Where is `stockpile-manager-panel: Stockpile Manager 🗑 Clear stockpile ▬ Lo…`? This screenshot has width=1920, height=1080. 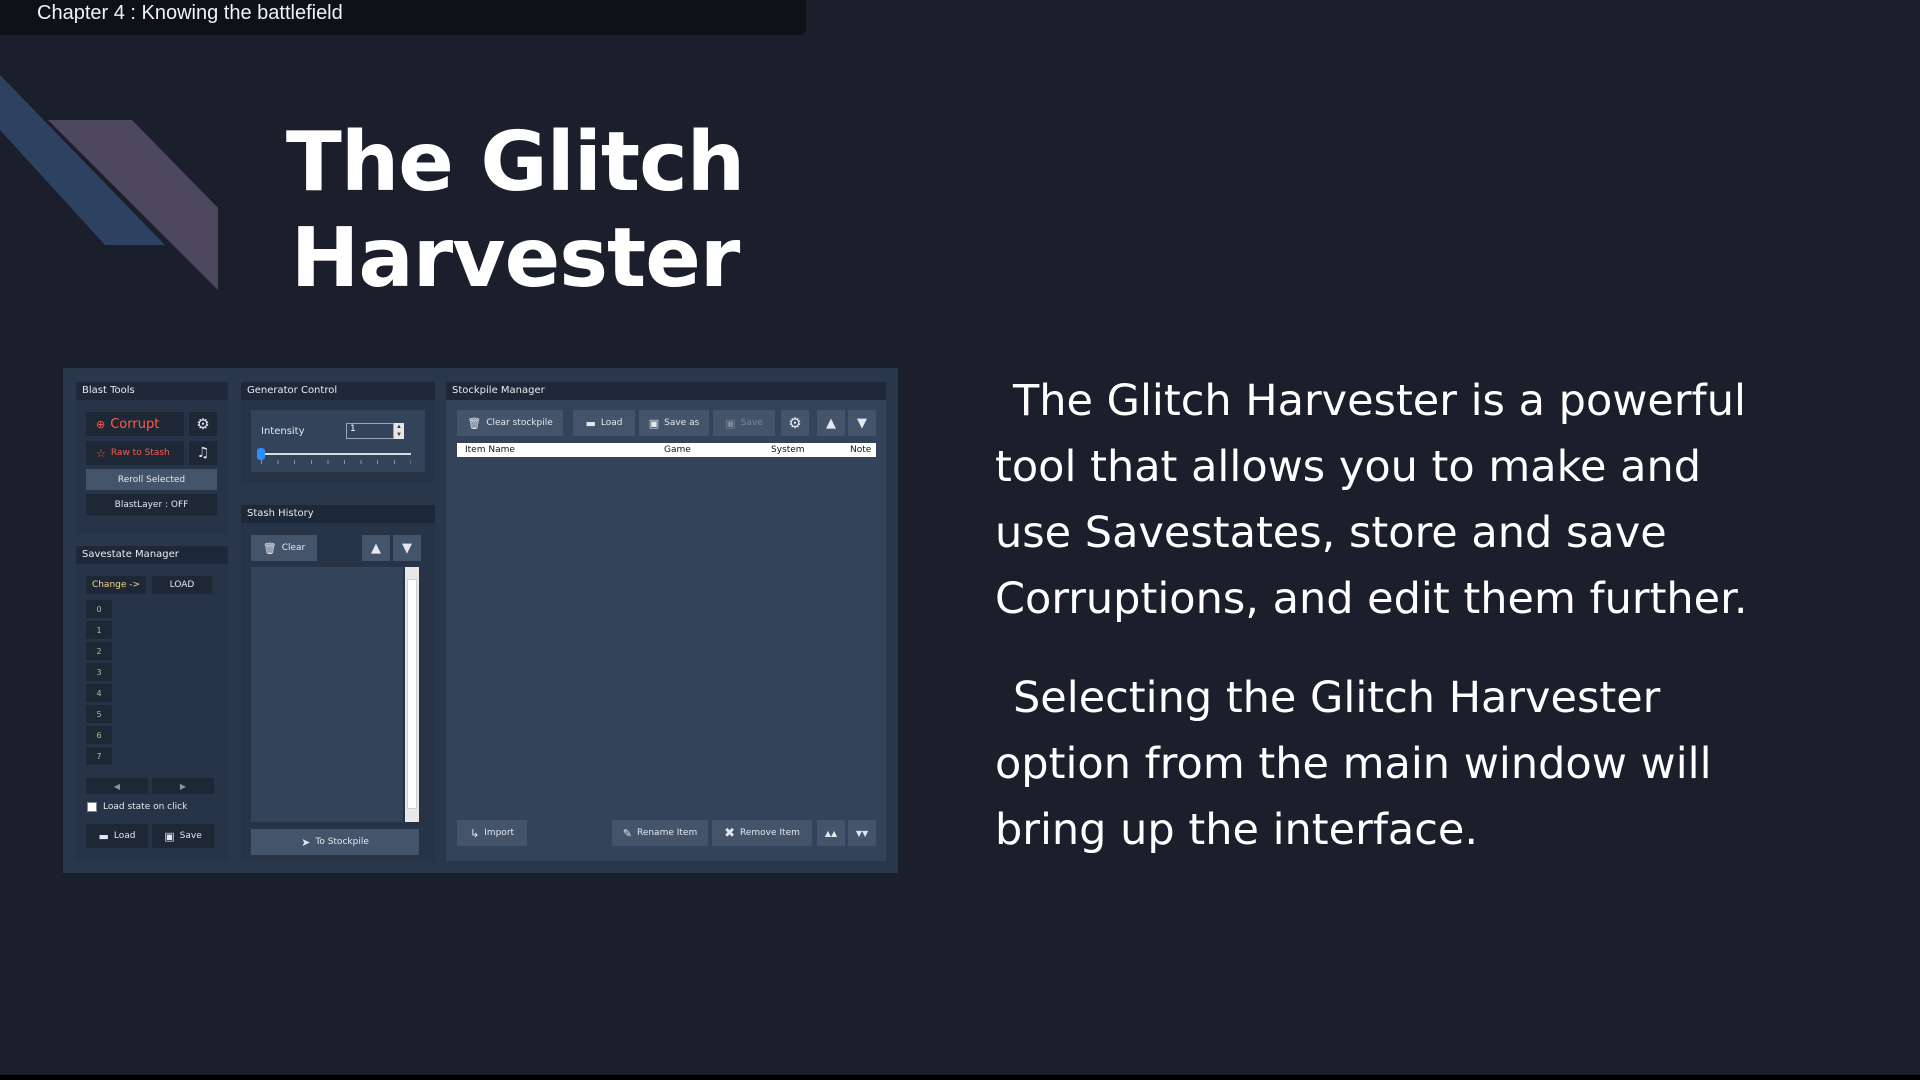
stockpile-manager-panel: Stockpile Manager 🗑 Clear stockpile ▬ Lo… is located at coordinates (666, 621).